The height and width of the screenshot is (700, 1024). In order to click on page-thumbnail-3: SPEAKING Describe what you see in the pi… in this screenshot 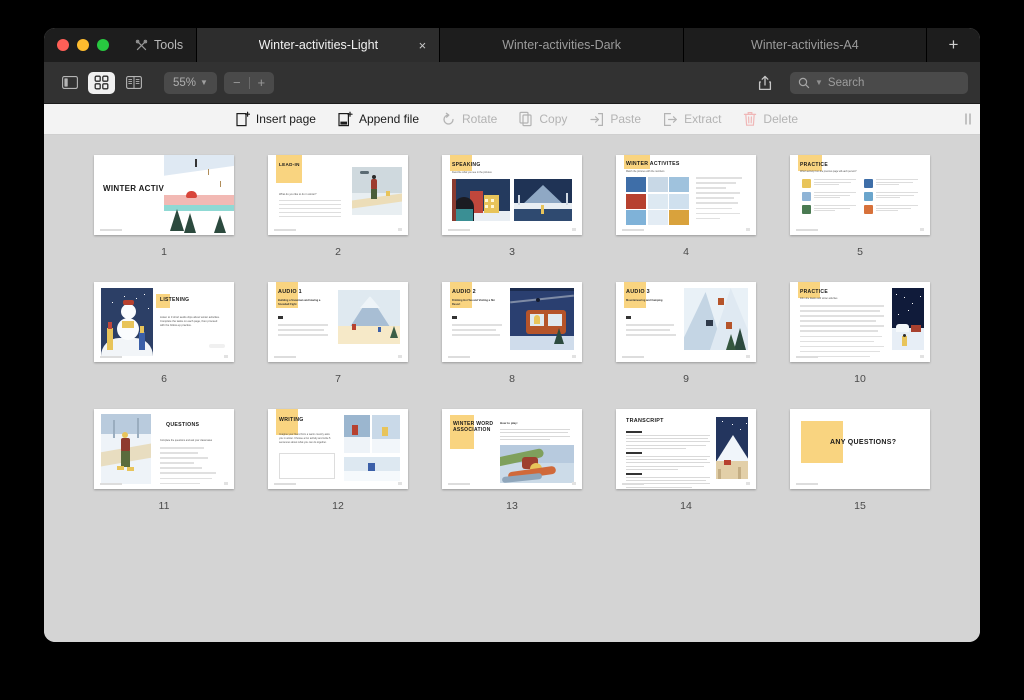, I will do `click(512, 195)`.